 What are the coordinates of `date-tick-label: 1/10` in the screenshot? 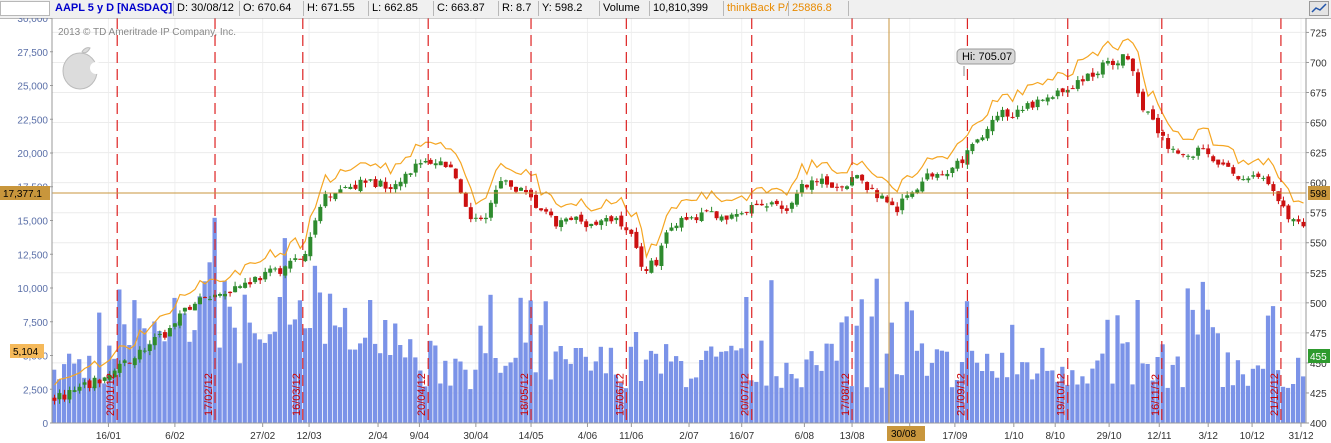 It's located at (1014, 436).